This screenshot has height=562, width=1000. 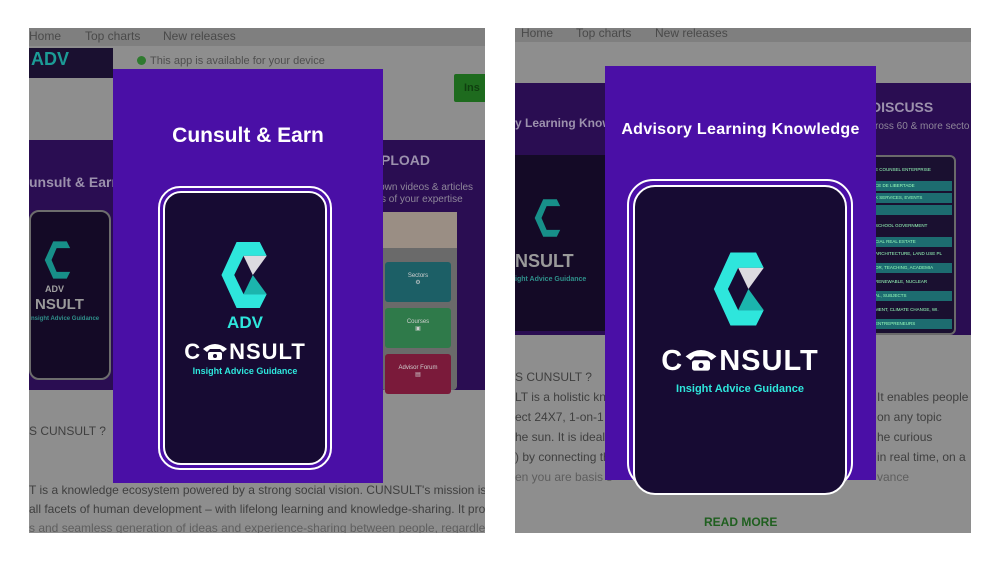 What do you see at coordinates (922, 126) in the screenshot?
I see `banner-right-subtitle: ross 60 & more secto` at bounding box center [922, 126].